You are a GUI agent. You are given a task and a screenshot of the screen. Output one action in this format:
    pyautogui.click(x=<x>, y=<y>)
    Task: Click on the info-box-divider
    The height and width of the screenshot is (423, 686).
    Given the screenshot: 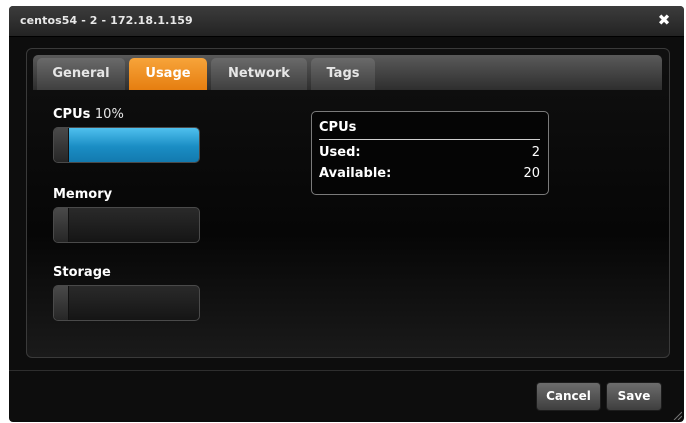 What is the action you would take?
    pyautogui.click(x=429, y=139)
    